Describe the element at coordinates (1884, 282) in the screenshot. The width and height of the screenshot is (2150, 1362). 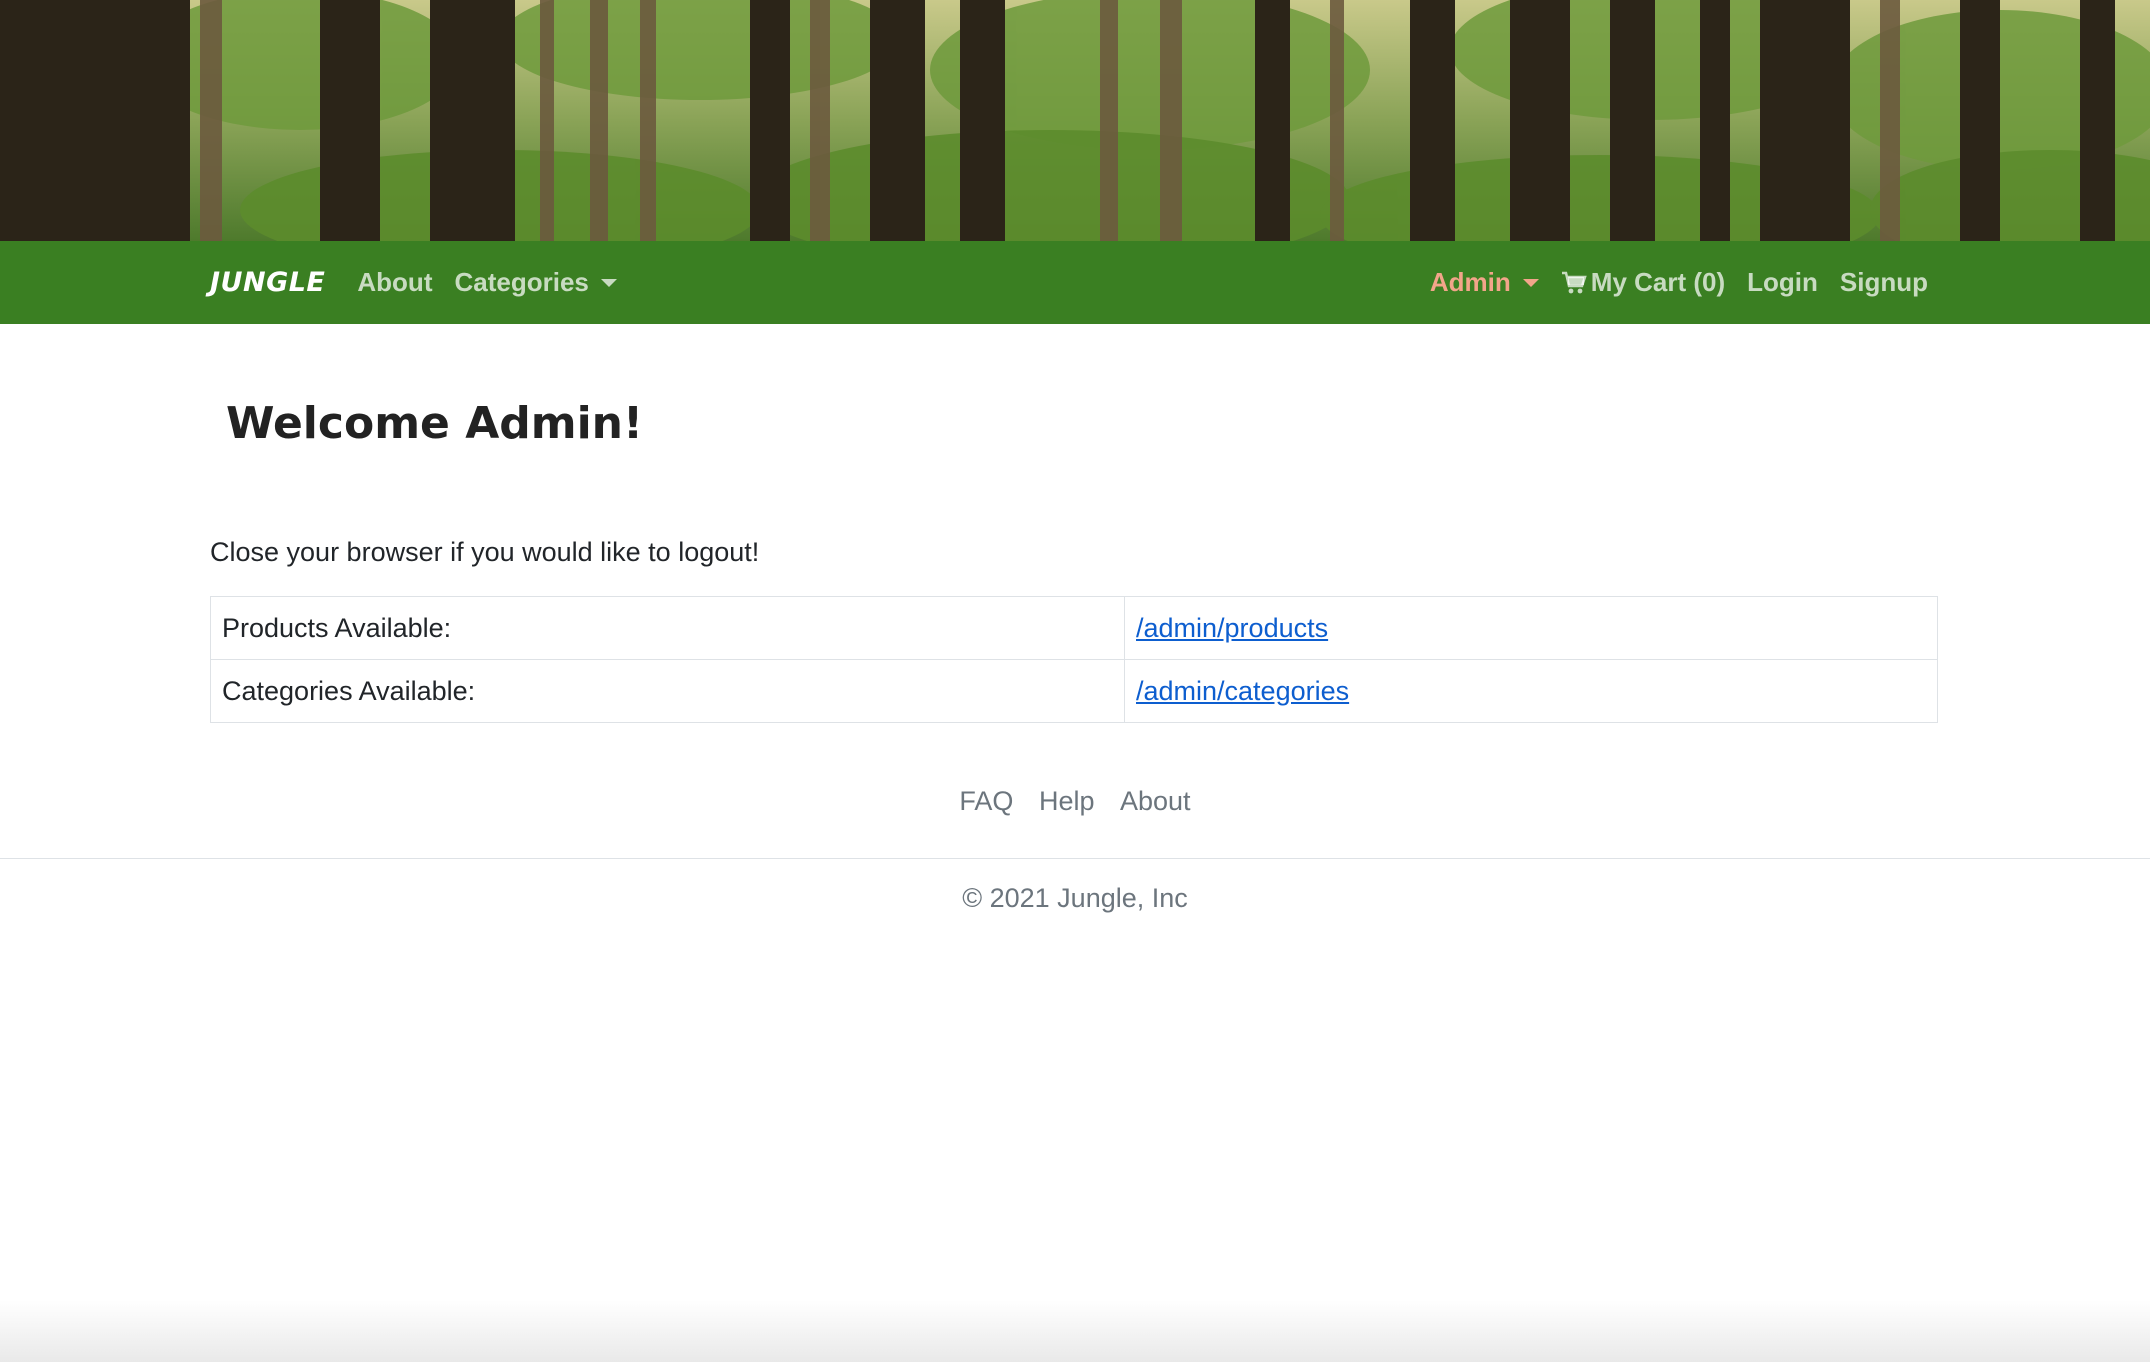
I see `nav-signup-link: Signup` at that location.